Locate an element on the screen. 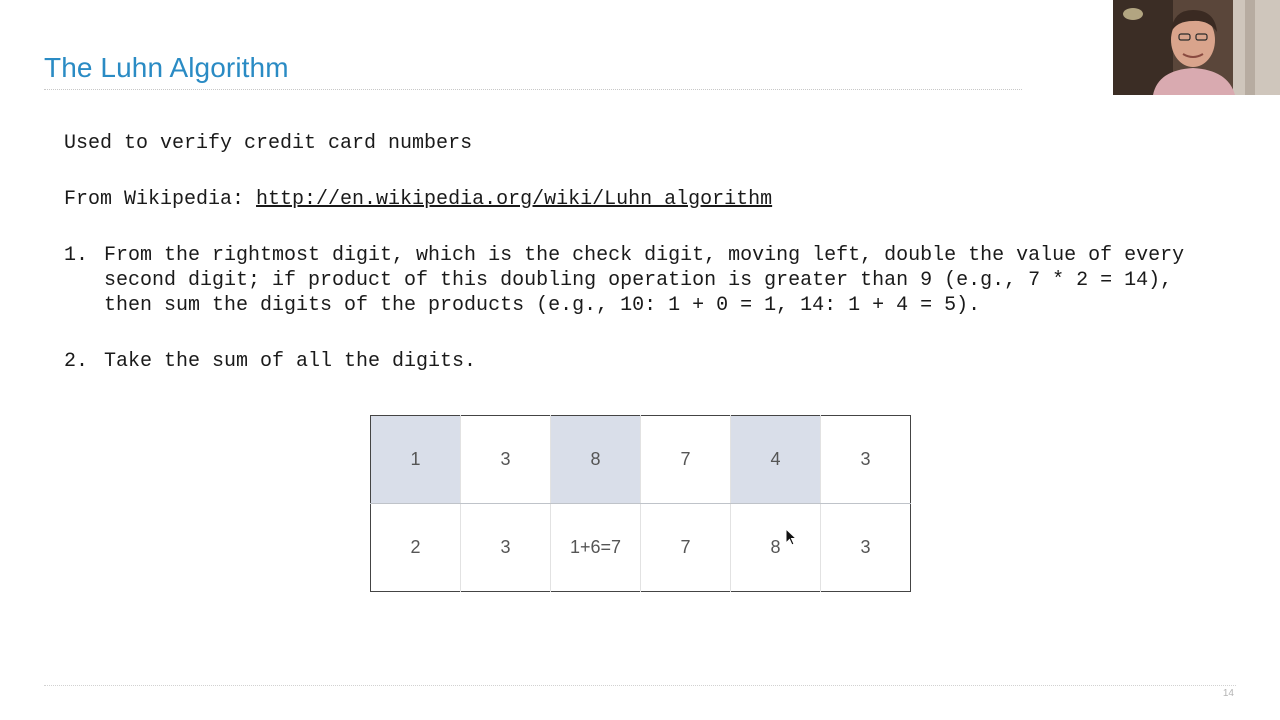  step-2-number: 2. is located at coordinates (76, 361).